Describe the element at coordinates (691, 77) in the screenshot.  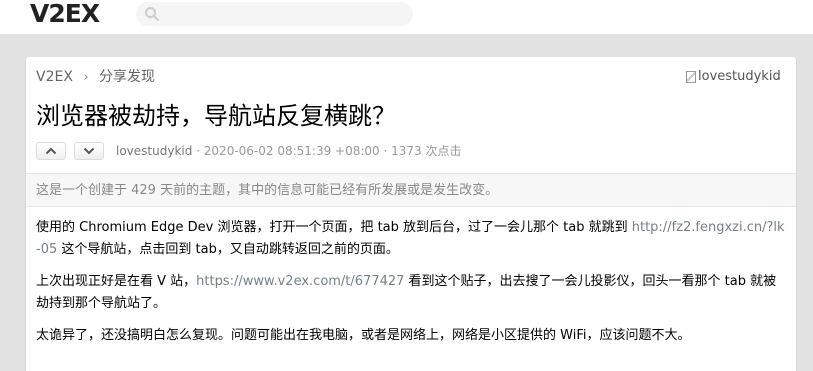
I see `broken-image-icon` at that location.